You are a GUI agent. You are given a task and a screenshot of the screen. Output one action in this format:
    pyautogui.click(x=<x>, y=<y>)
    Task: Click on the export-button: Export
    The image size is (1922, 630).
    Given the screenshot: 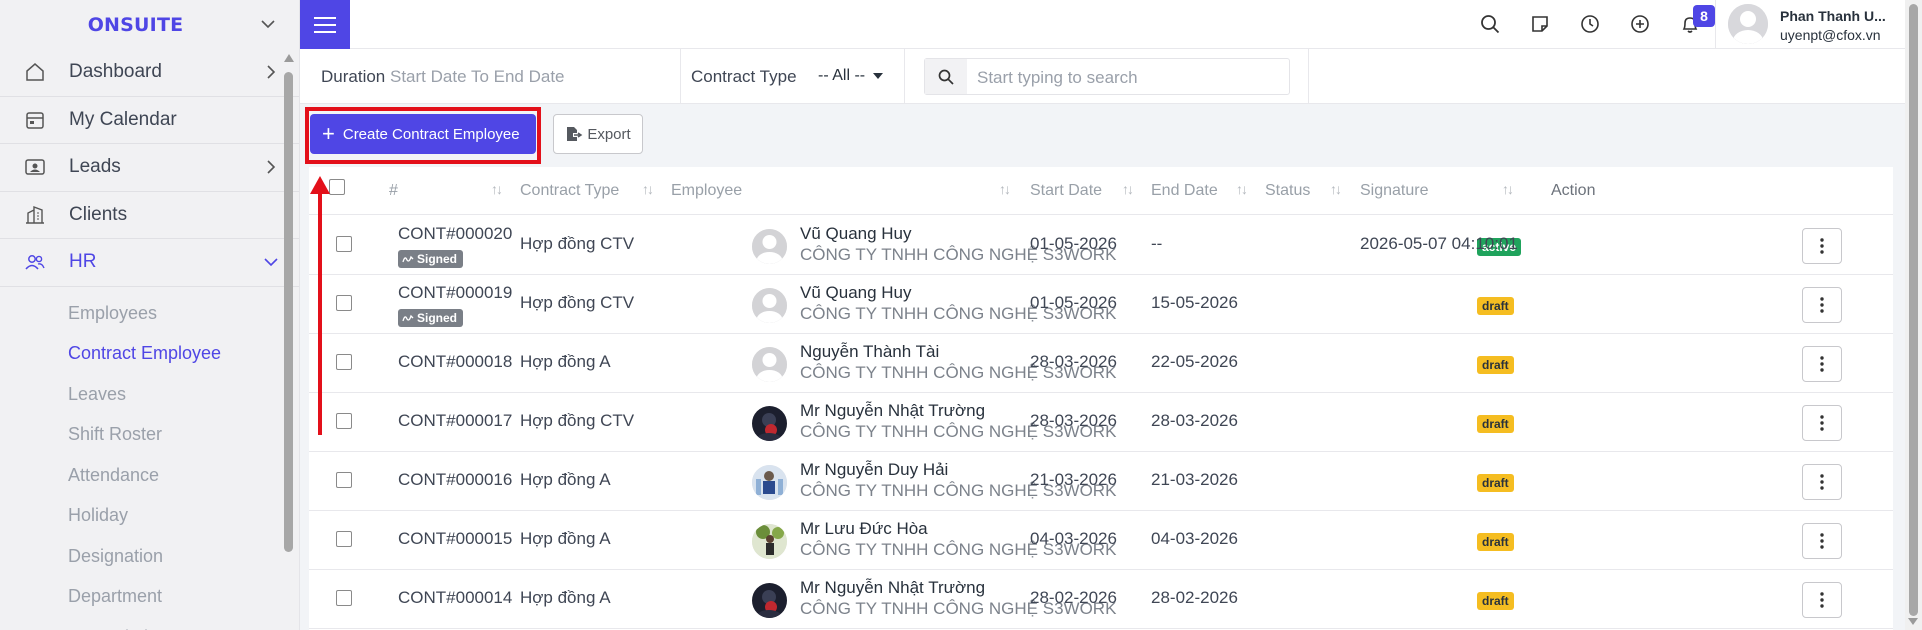 What is the action you would take?
    pyautogui.click(x=598, y=134)
    